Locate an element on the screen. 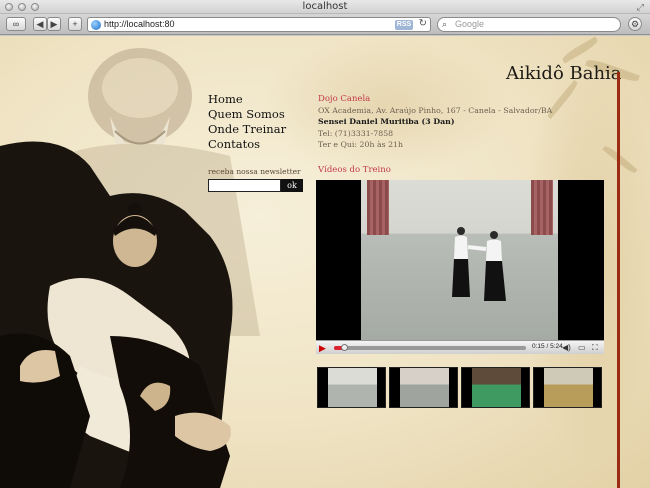 The image size is (650, 488). newsletter-label: receba nossa newsletter is located at coordinates (254, 171).